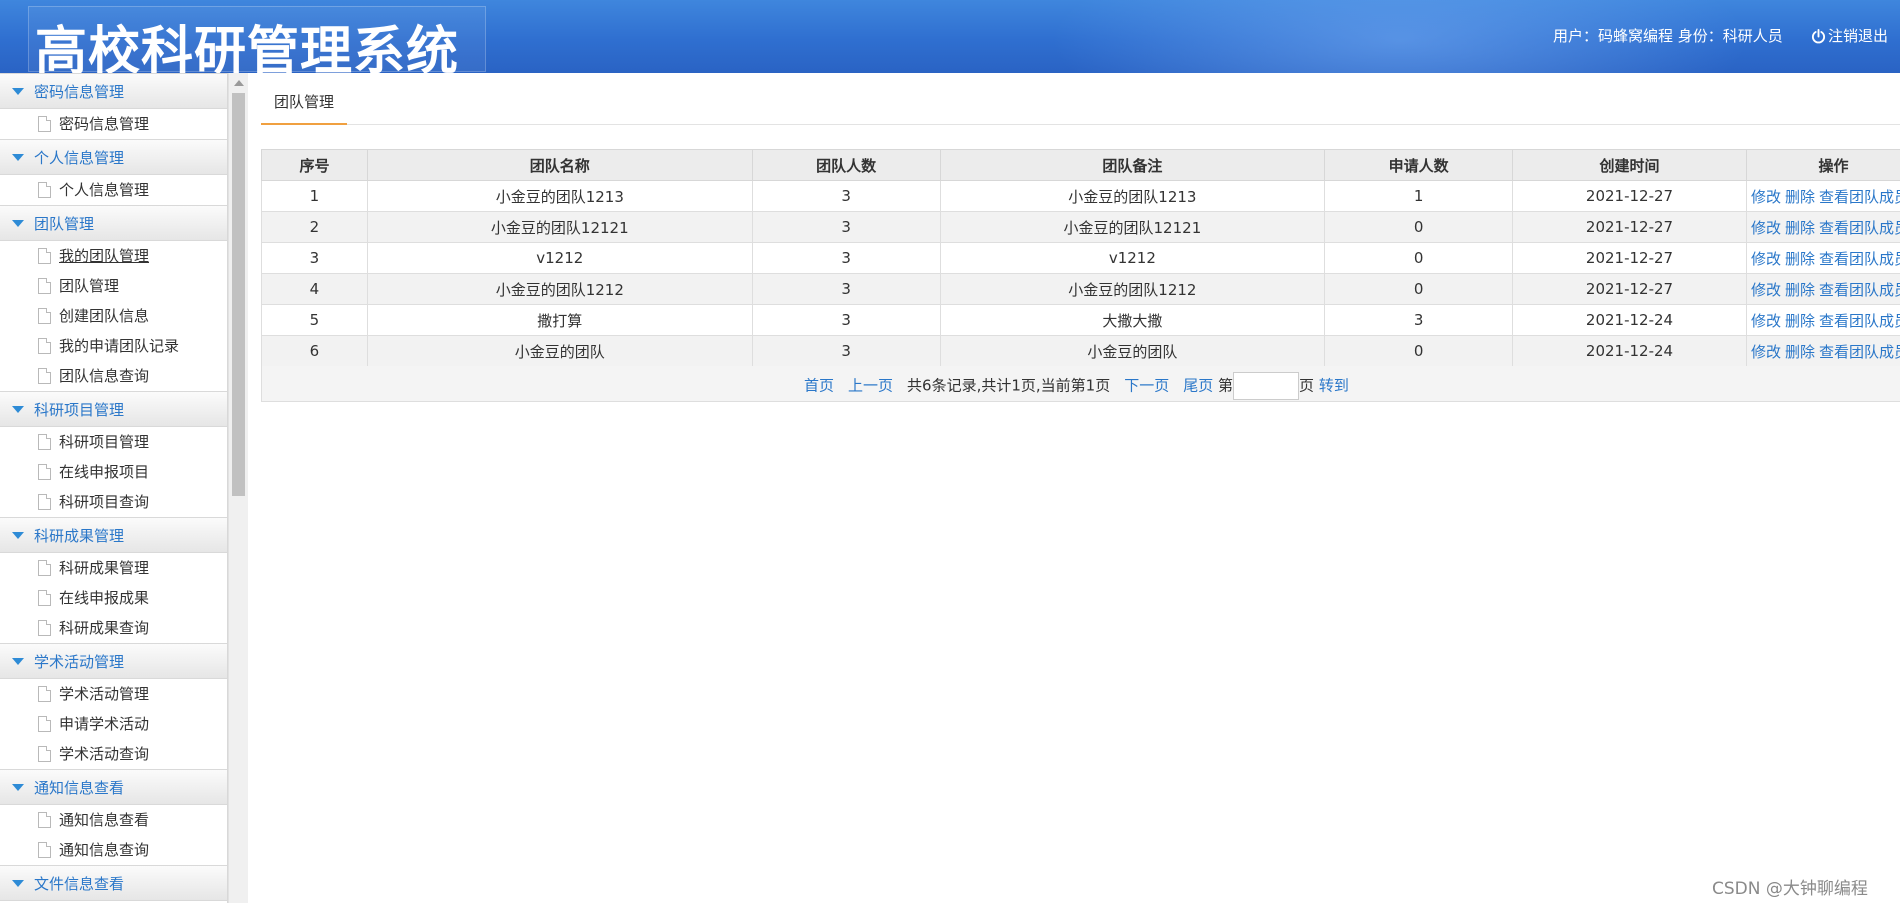 The height and width of the screenshot is (903, 1900). Describe the element at coordinates (870, 386) in the screenshot. I see `pager-prev-link: 上一页` at that location.